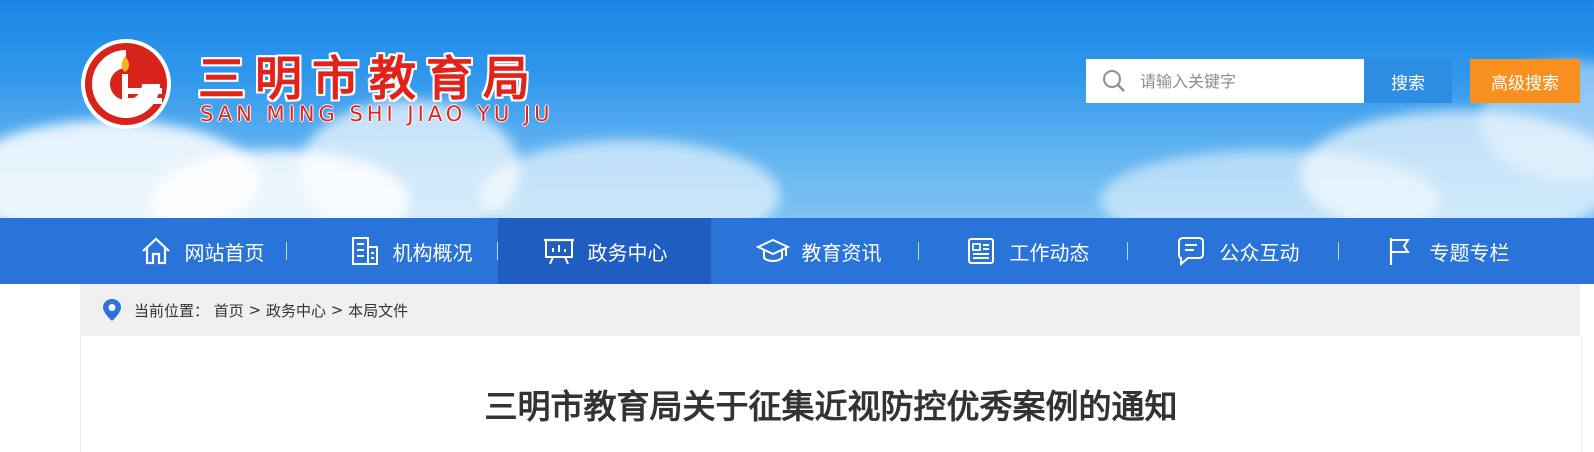  What do you see at coordinates (1250, 81) in the screenshot?
I see `search-input` at bounding box center [1250, 81].